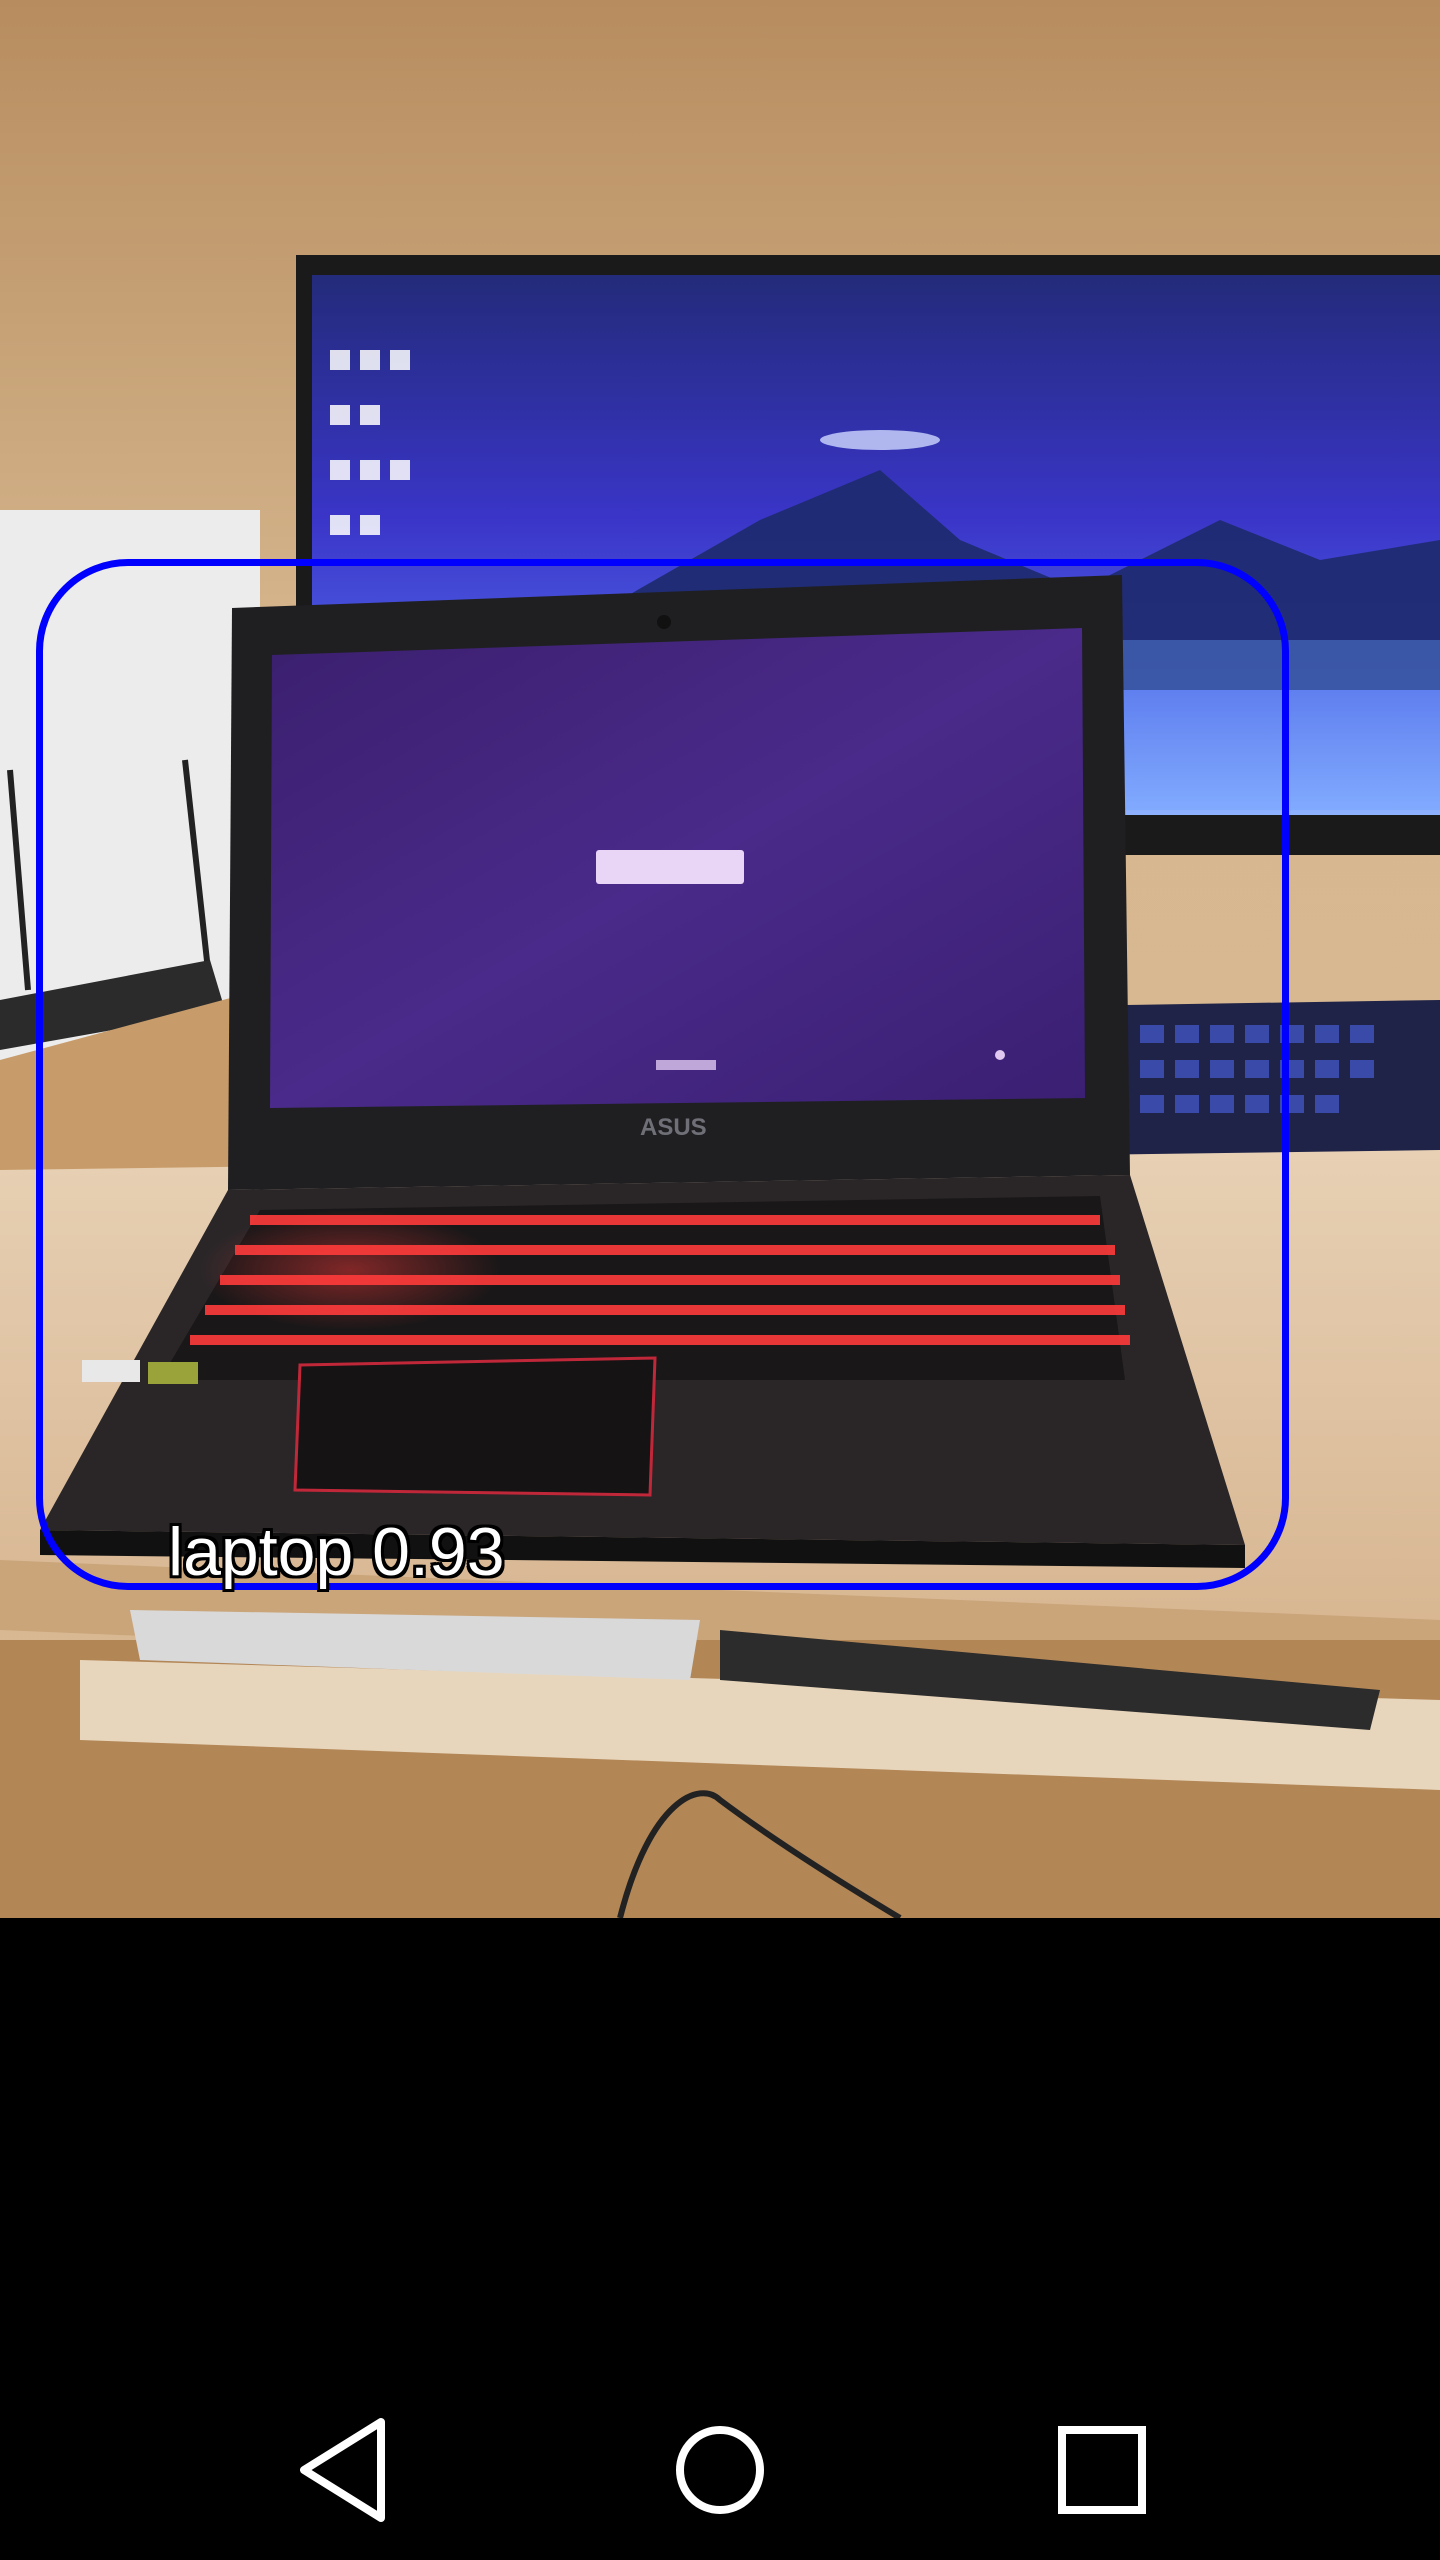 The height and width of the screenshot is (2560, 1440). I want to click on home-button, so click(720, 2470).